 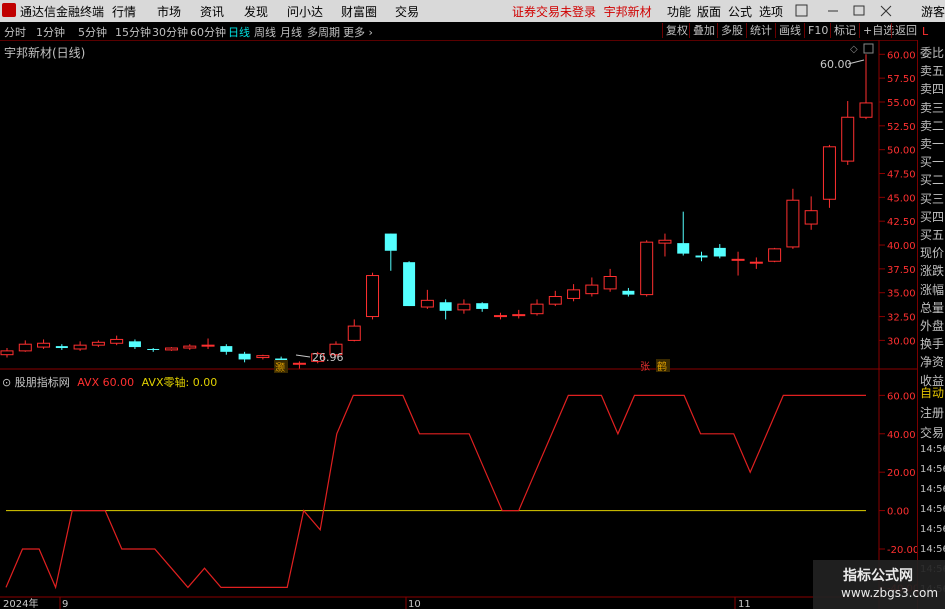 I want to click on ind-tick-label-3: 0.00, so click(x=898, y=512).